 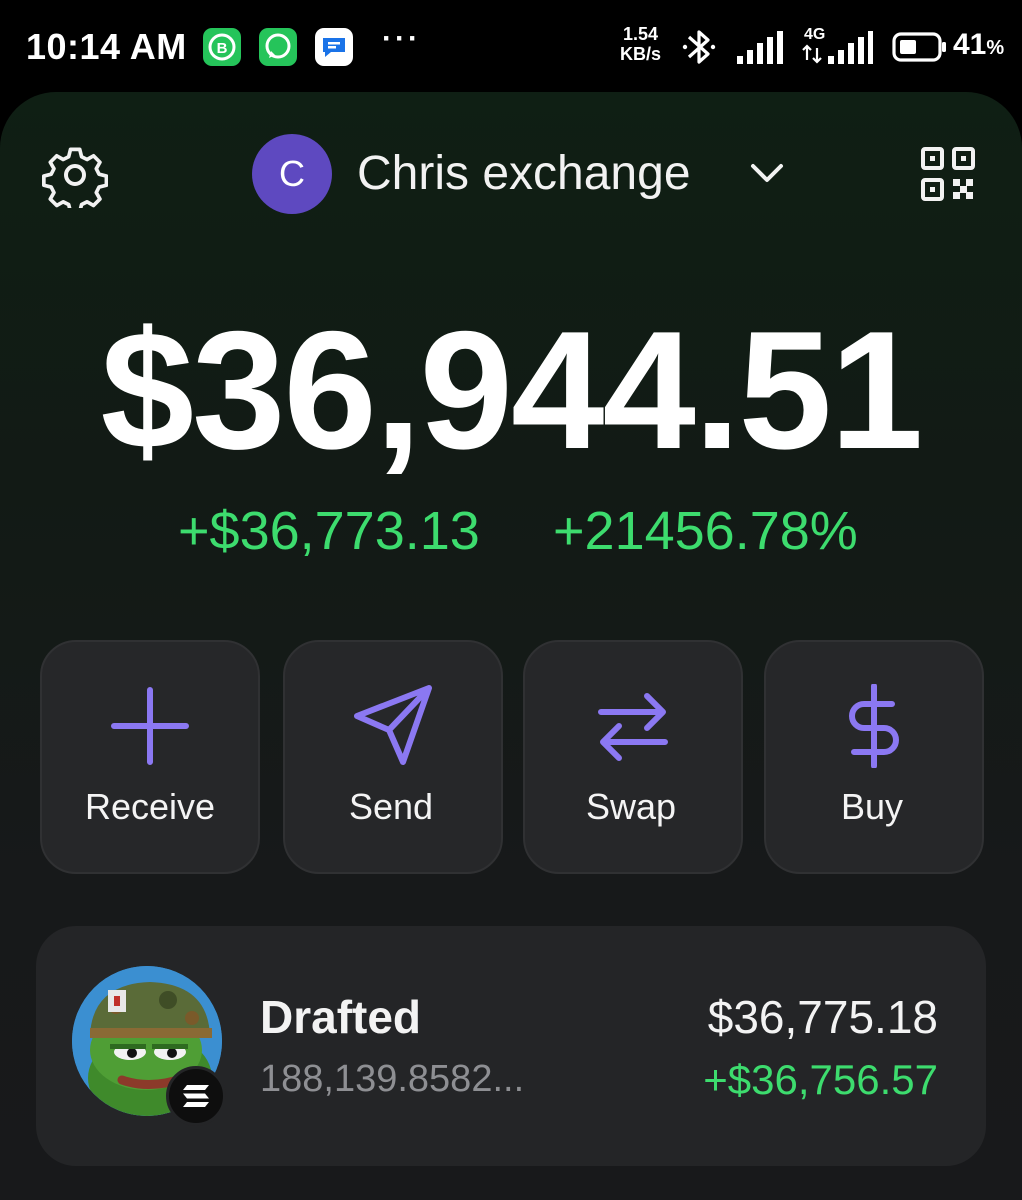 I want to click on buy-label: Buy, so click(x=872, y=806).